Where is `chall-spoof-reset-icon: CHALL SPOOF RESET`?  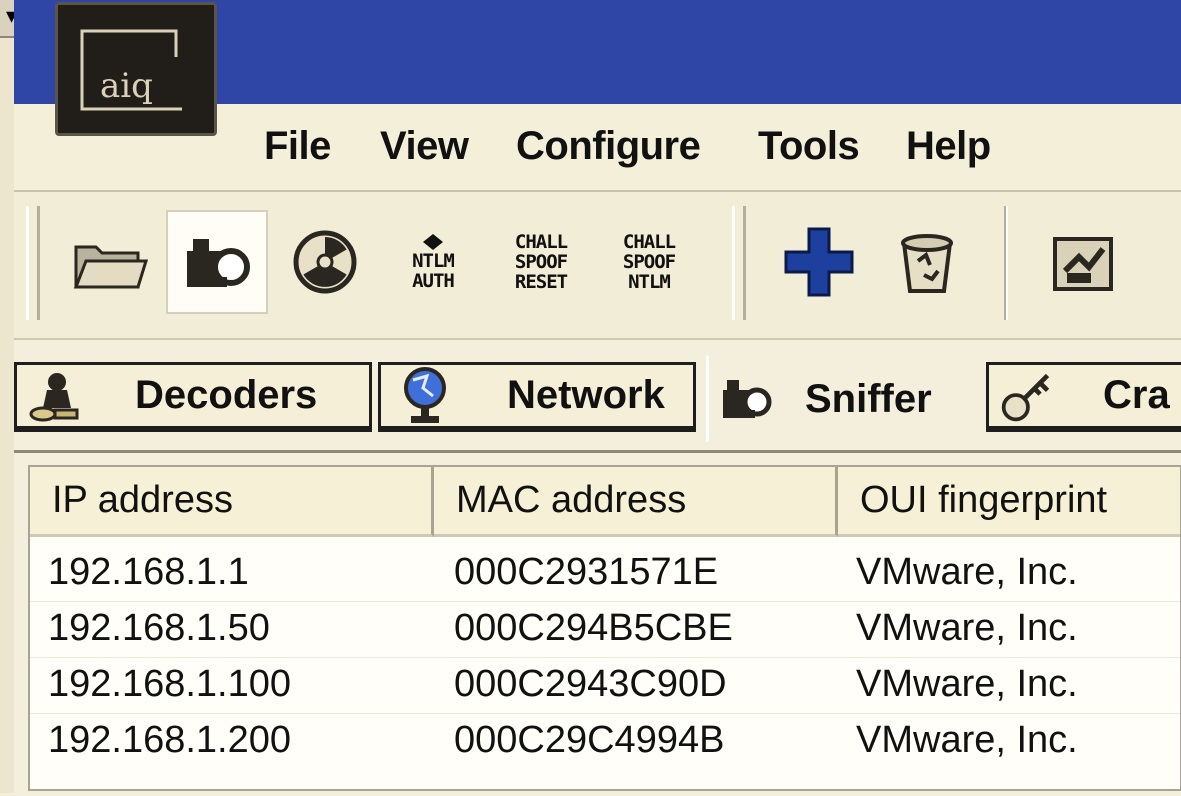
chall-spoof-reset-icon: CHALL SPOOF RESET is located at coordinates (541, 262).